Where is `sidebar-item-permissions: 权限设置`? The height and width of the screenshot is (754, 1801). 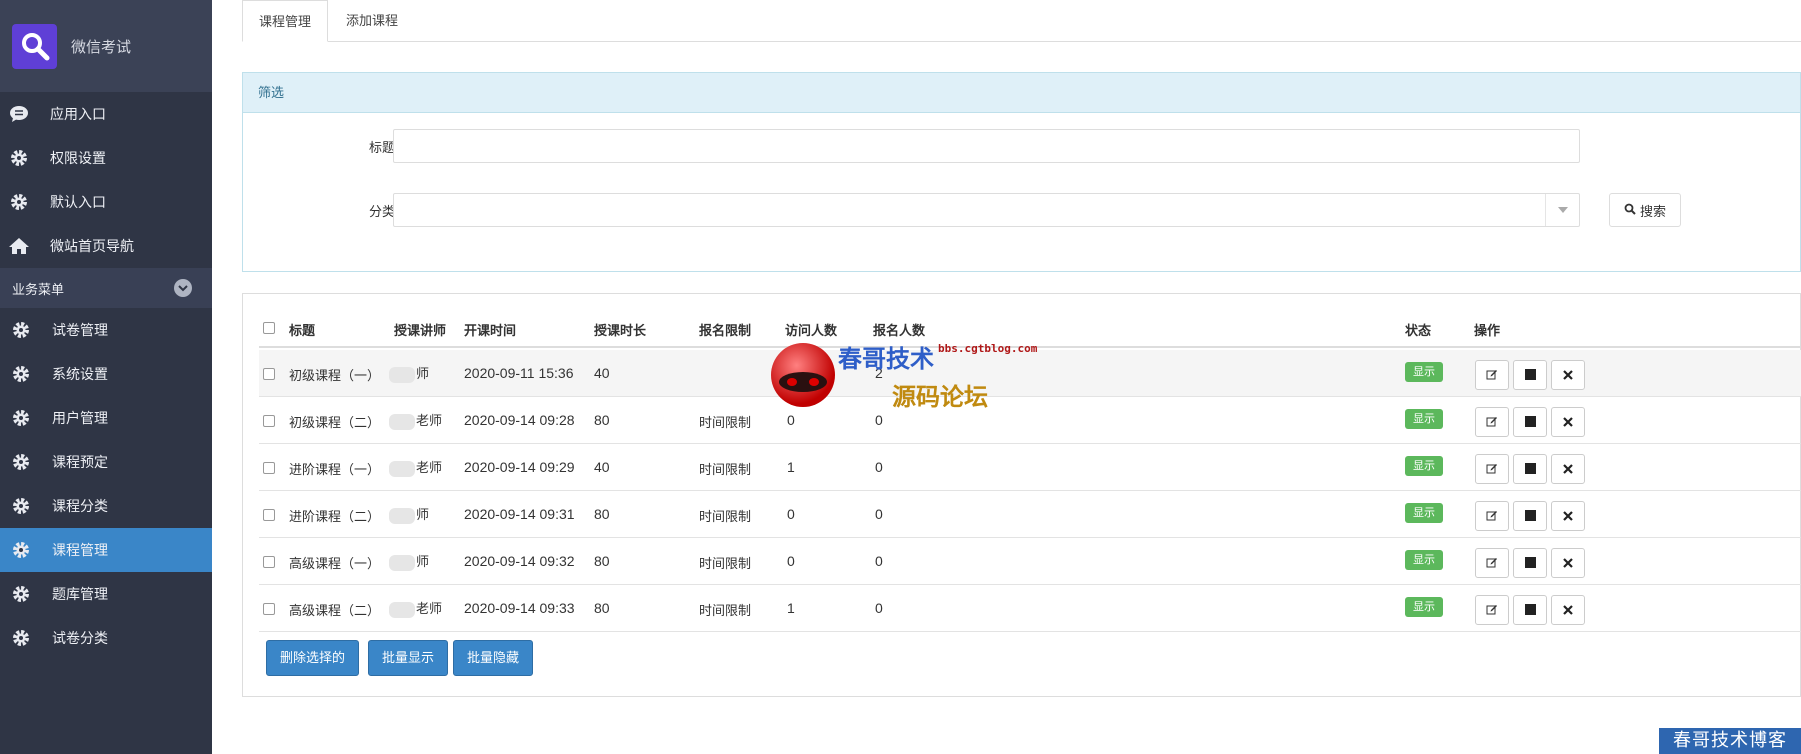
sidebar-item-permissions: 权限设置 is located at coordinates (106, 158).